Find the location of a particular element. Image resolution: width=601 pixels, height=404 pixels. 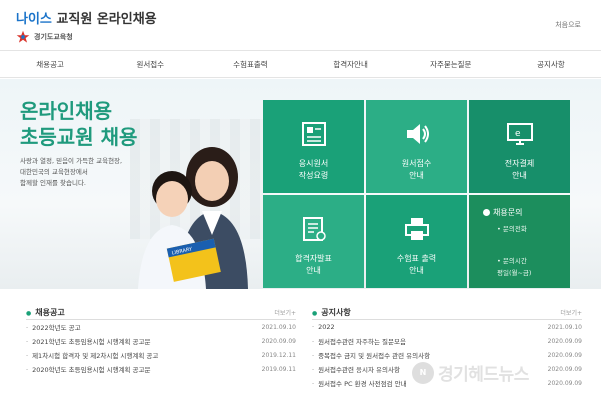

contact-phone-label: • 문의전화 is located at coordinates (512, 229).